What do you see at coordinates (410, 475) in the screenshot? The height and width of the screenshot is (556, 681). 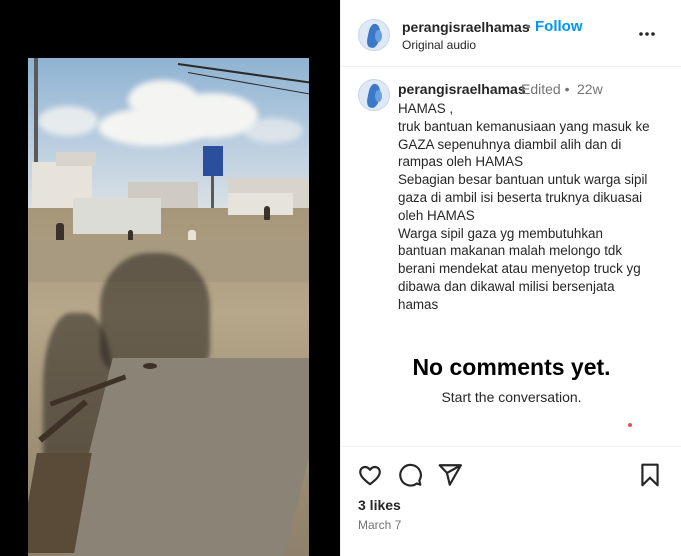 I see `comment-icon` at bounding box center [410, 475].